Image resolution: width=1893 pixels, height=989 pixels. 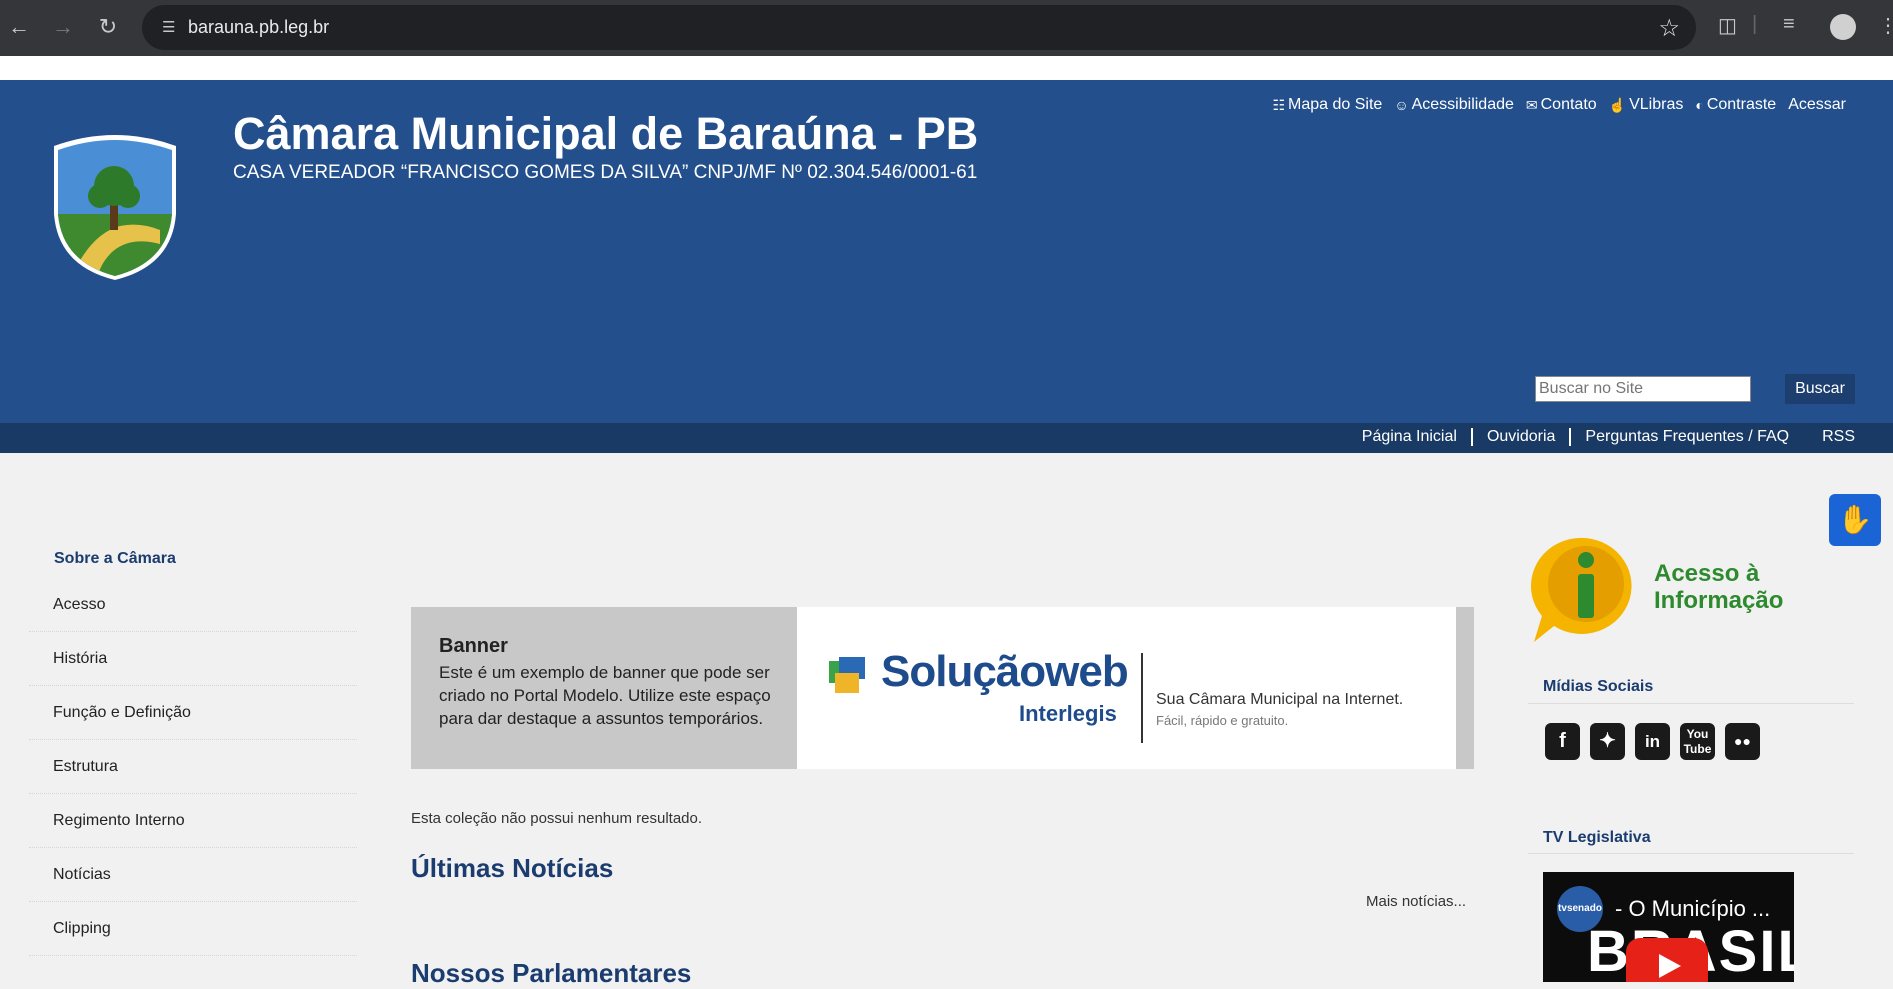 What do you see at coordinates (1719, 600) in the screenshot?
I see `info-text-line2: Informação` at bounding box center [1719, 600].